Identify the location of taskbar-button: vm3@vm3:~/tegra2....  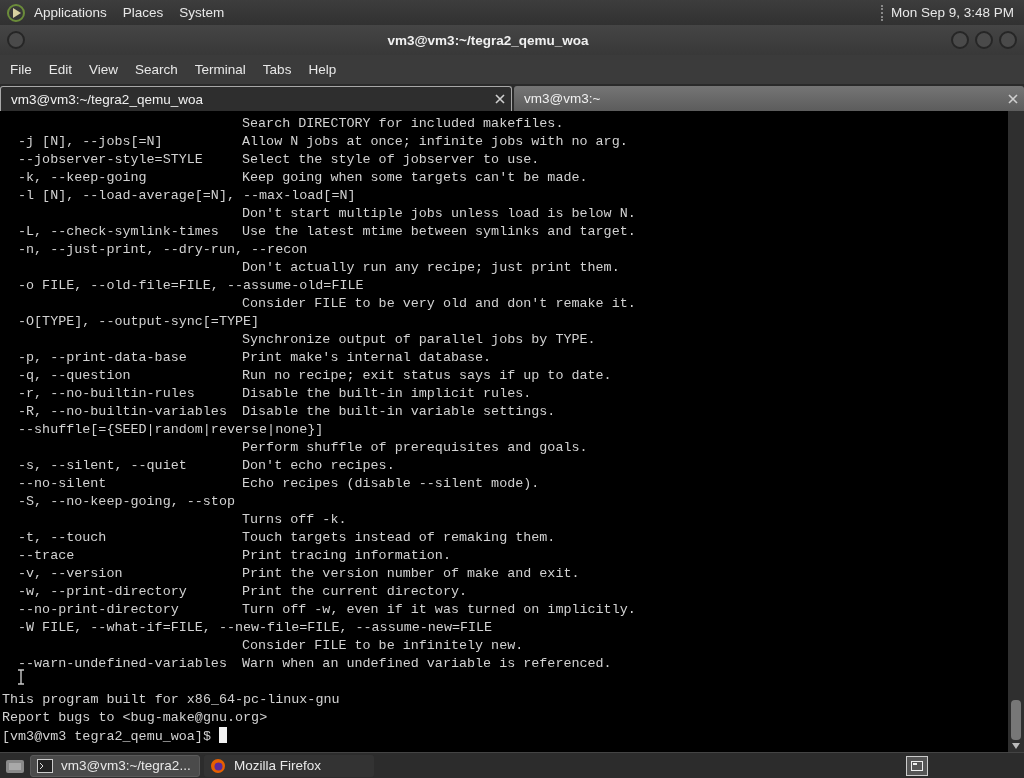
(115, 765).